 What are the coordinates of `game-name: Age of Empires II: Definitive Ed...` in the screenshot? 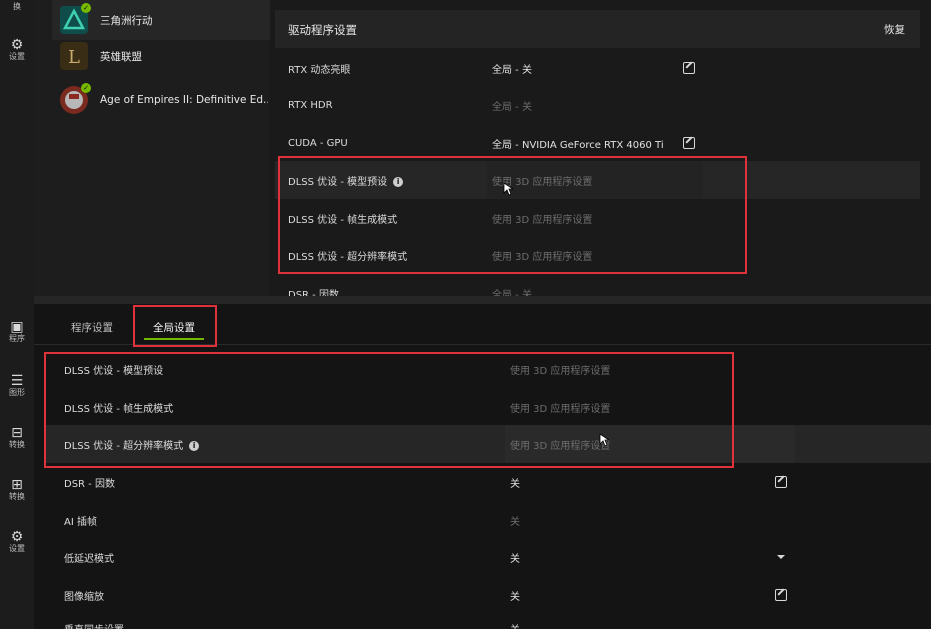 It's located at (184, 100).